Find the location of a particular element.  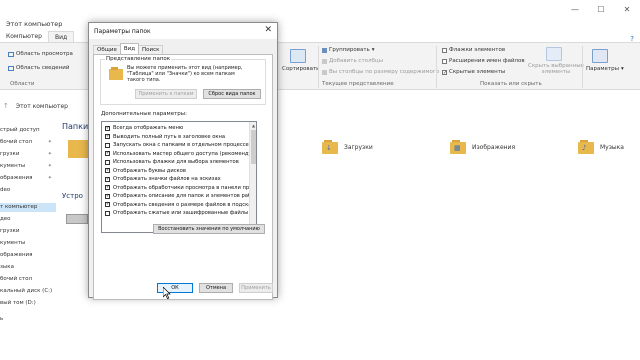

sidebar-item-label: кальный диск (C:) is located at coordinates (26, 291).